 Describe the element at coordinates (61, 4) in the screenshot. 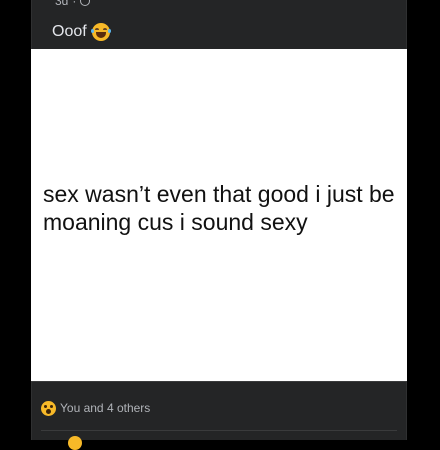

I see `post-timestamp: 3d` at that location.